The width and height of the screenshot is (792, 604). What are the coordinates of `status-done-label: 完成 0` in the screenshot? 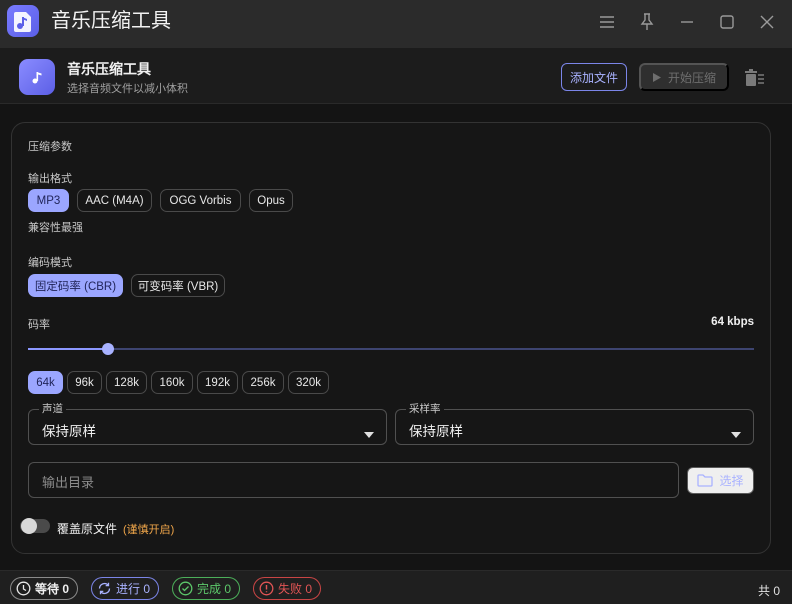 It's located at (214, 589).